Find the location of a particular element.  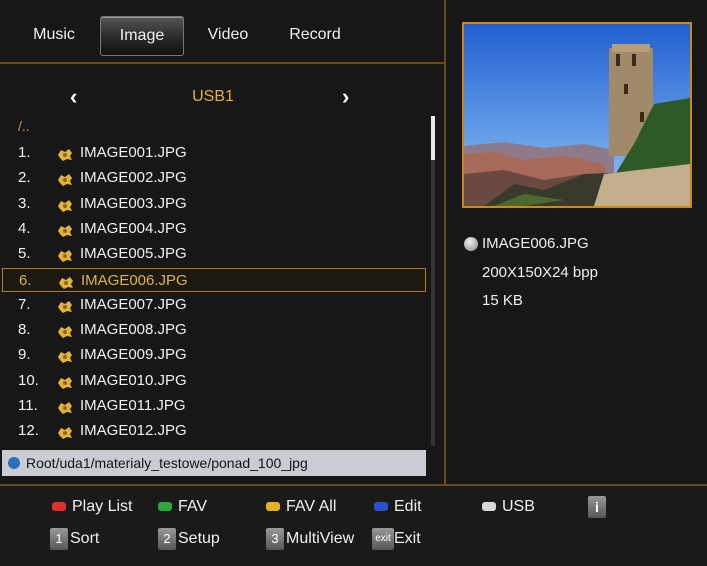

scrollbar-thumb is located at coordinates (433, 138).